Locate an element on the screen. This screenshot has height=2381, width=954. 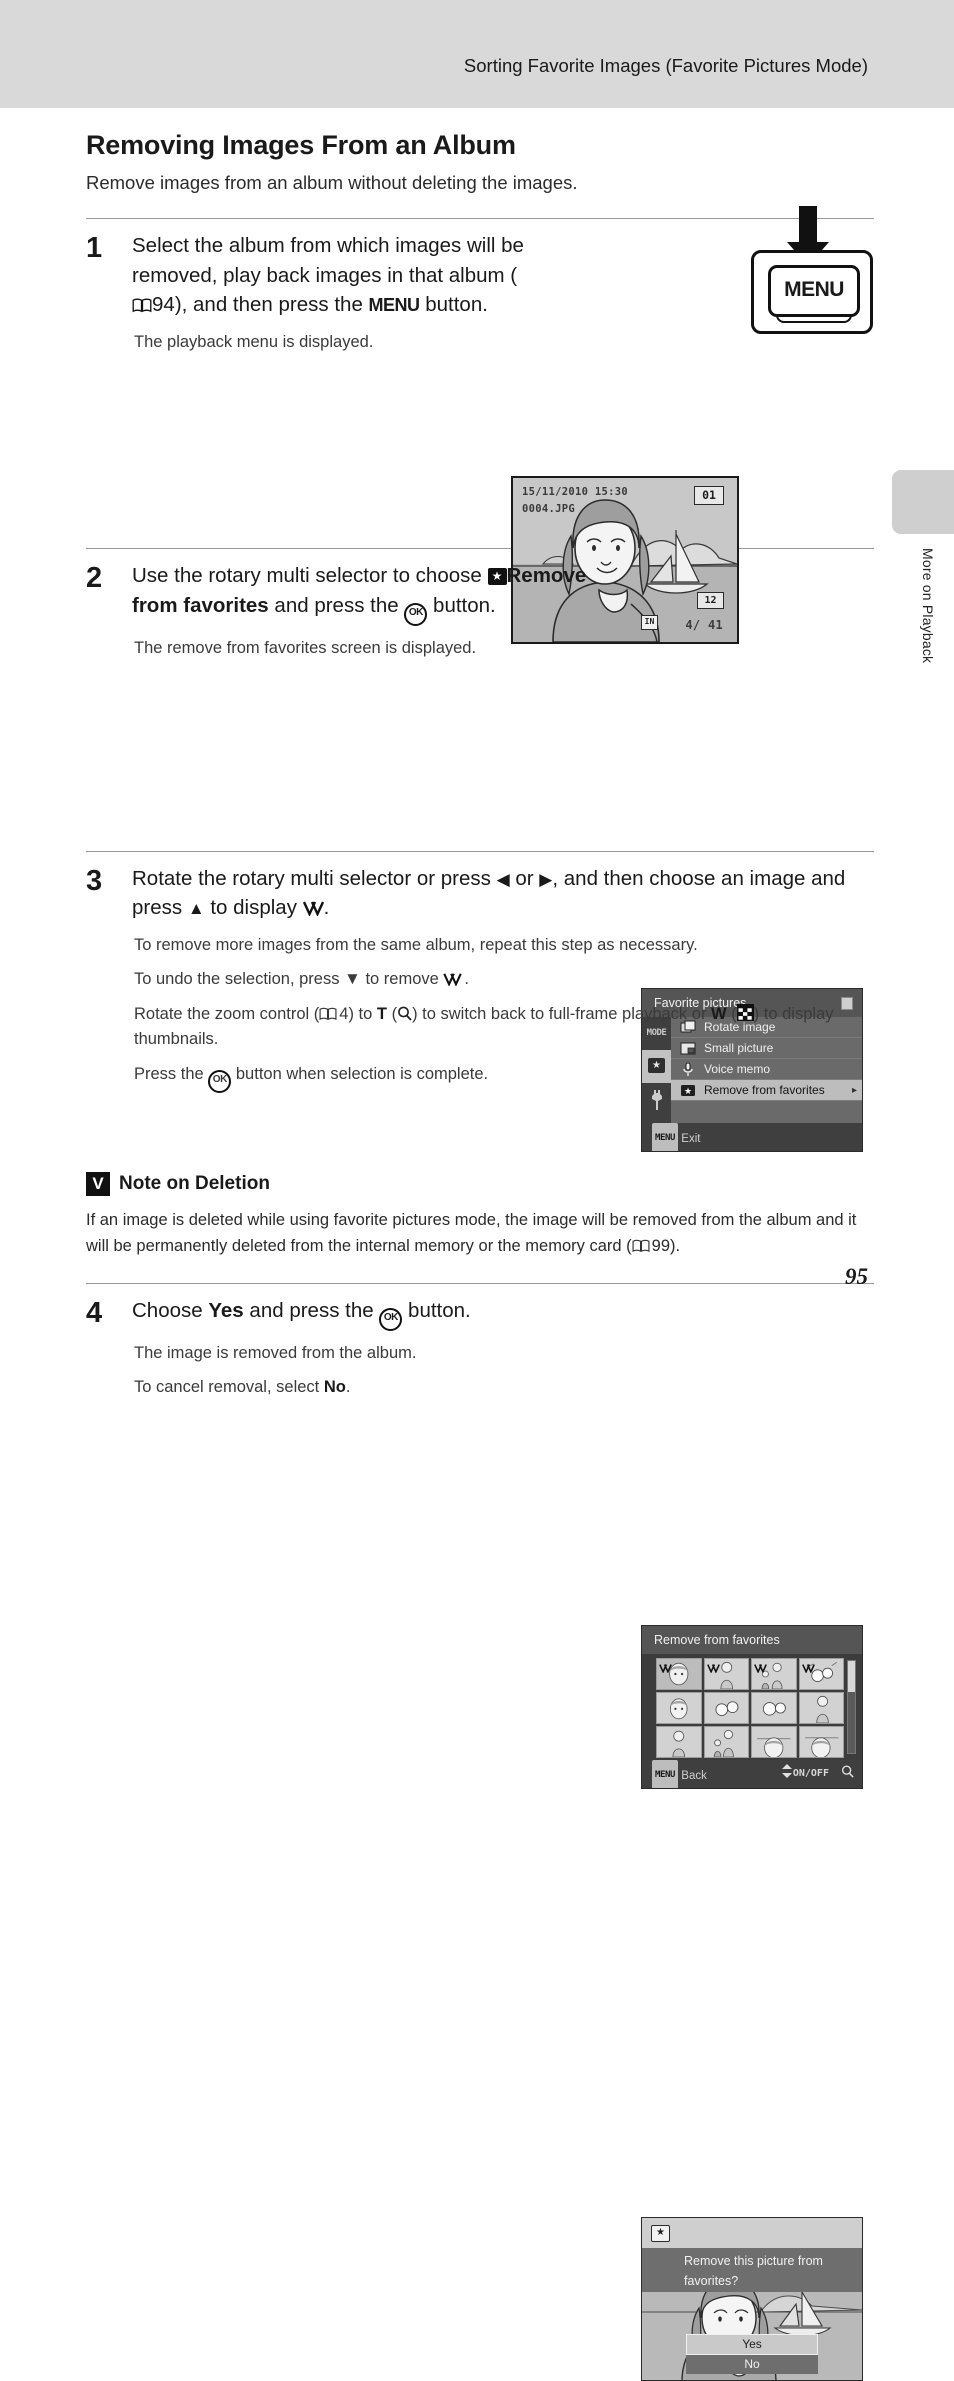
step-3-note-3-b: ) to is located at coordinates (362, 1014).